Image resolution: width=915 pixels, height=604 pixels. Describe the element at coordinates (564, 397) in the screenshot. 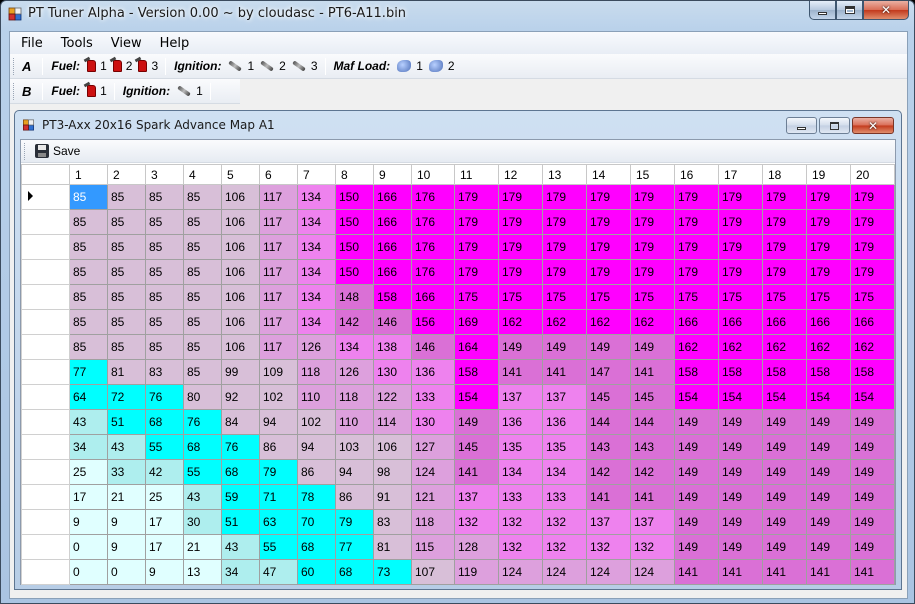

I see `grid-cell: 137` at that location.